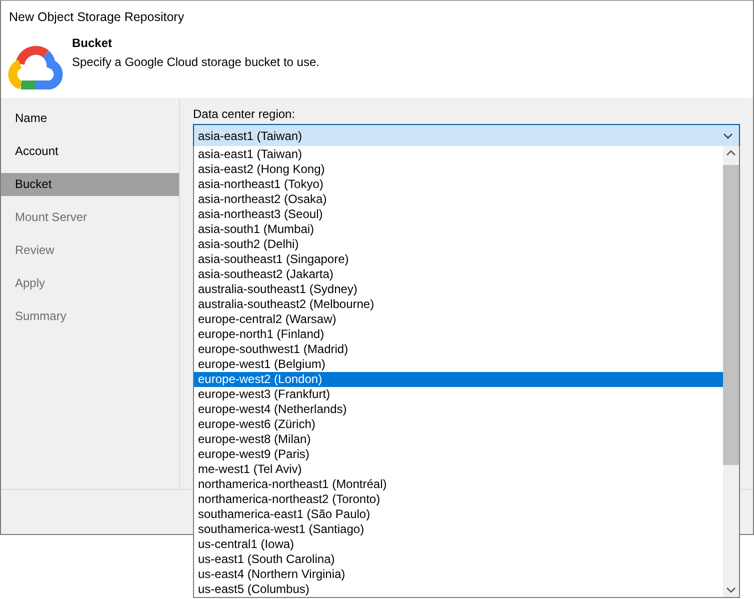  Describe the element at coordinates (458, 529) in the screenshot. I see `dropdown-option: southamerica-west1 (Santiago)` at that location.